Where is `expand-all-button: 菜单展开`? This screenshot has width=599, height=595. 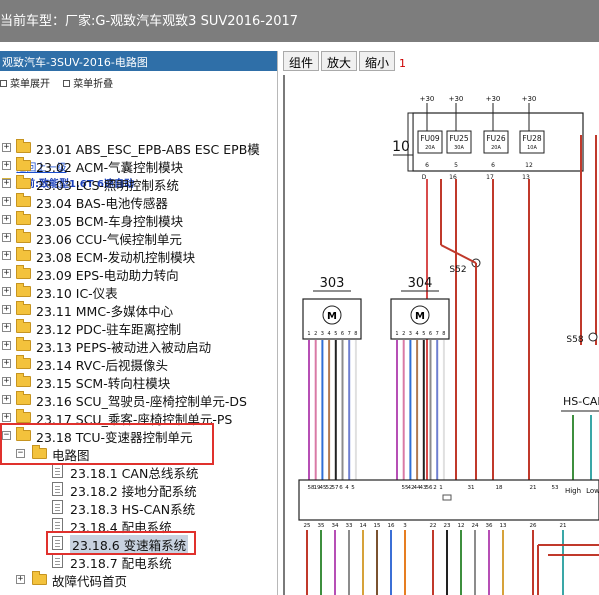
expand-all-button: 菜单展开 is located at coordinates (25, 82).